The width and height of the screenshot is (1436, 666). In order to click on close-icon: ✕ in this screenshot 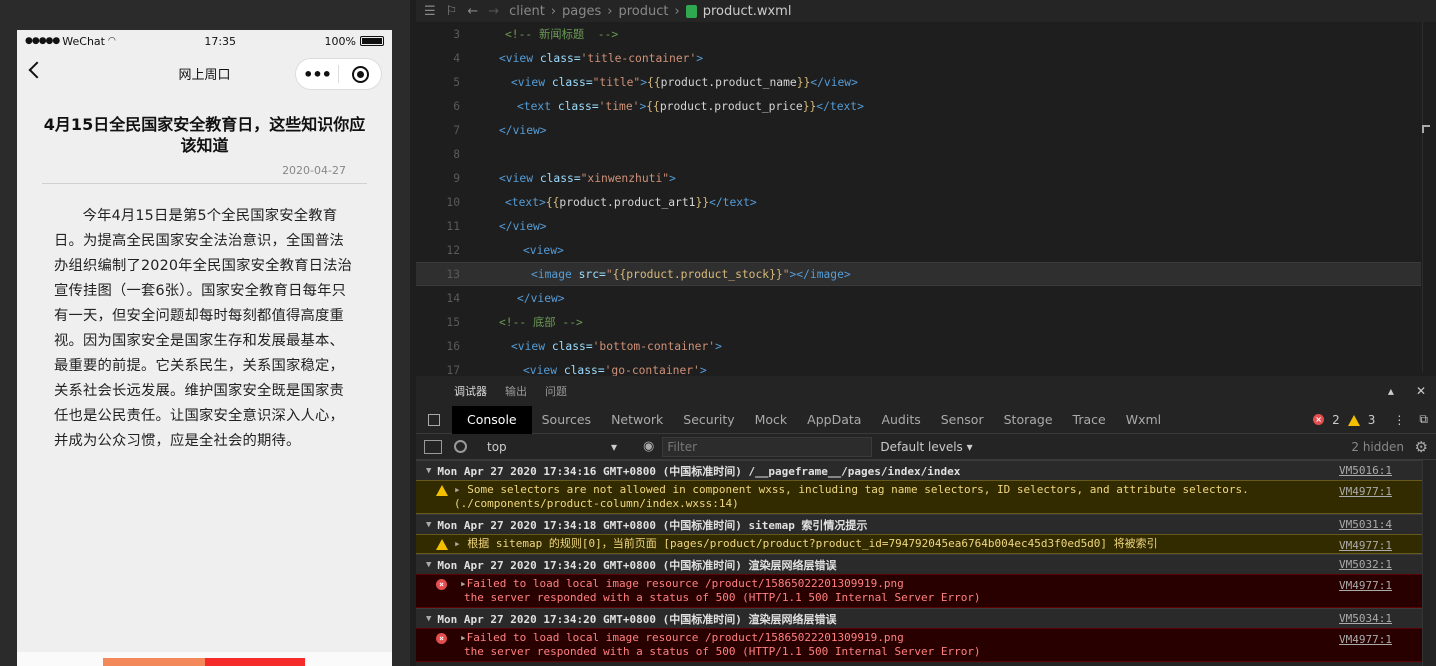, I will do `click(1421, 391)`.